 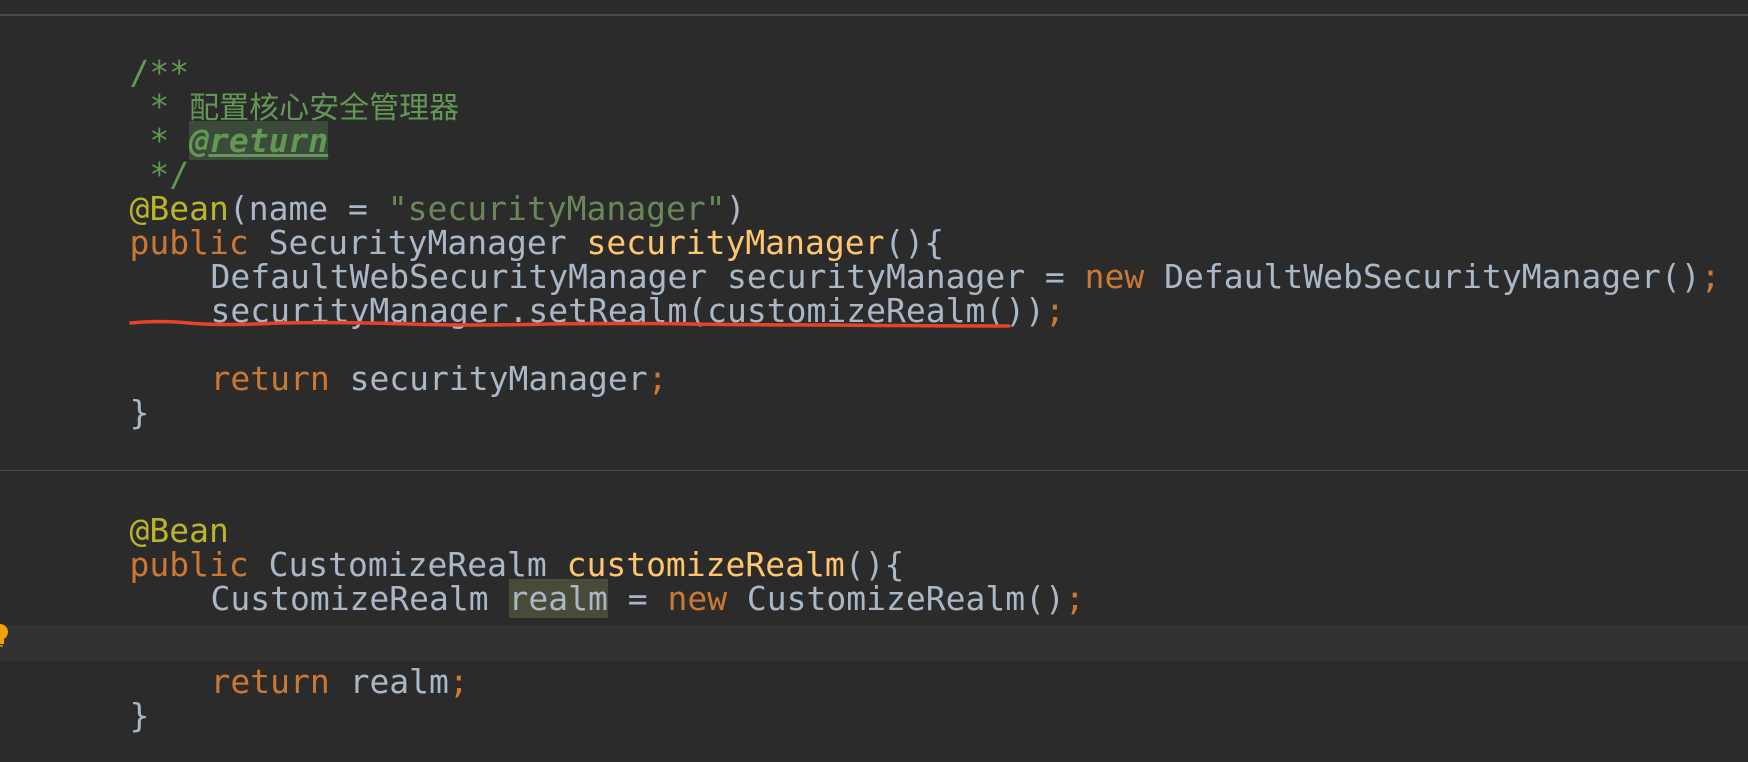 What do you see at coordinates (874, 15) in the screenshot?
I see `top-divider` at bounding box center [874, 15].